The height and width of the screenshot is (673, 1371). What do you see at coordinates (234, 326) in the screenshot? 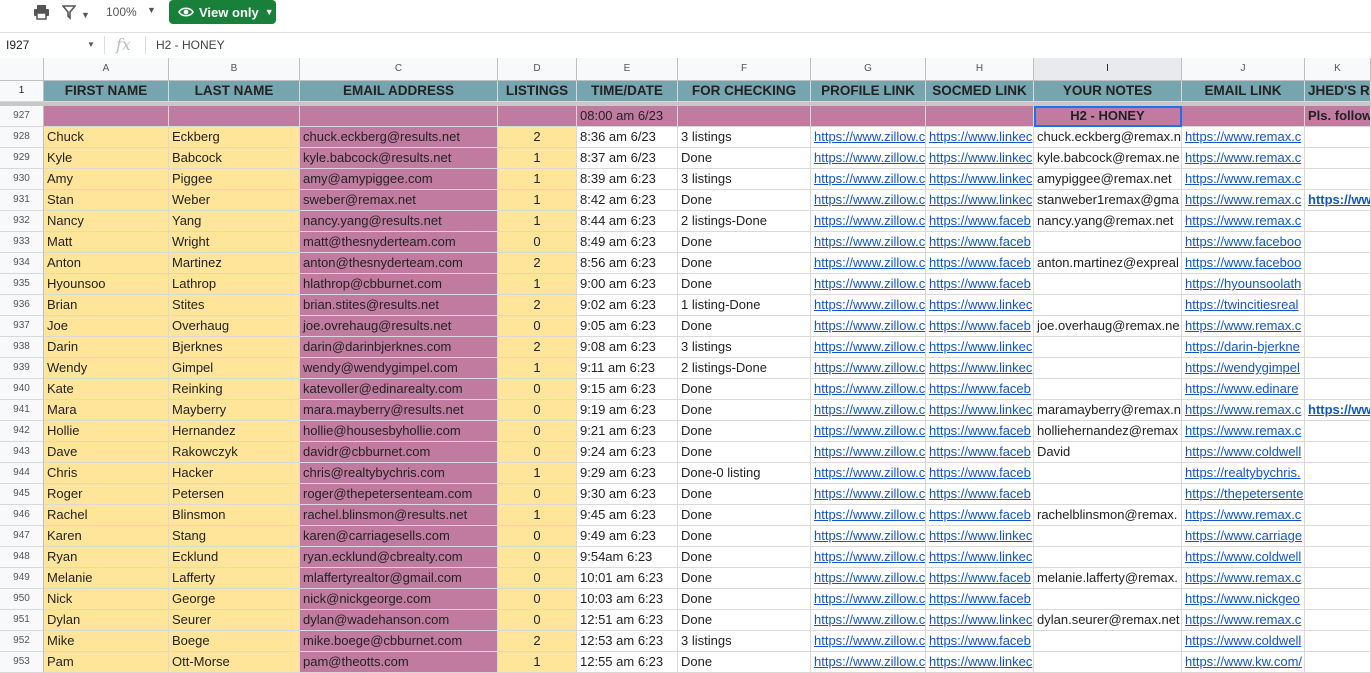
I see `cell-last: Overhaug` at bounding box center [234, 326].